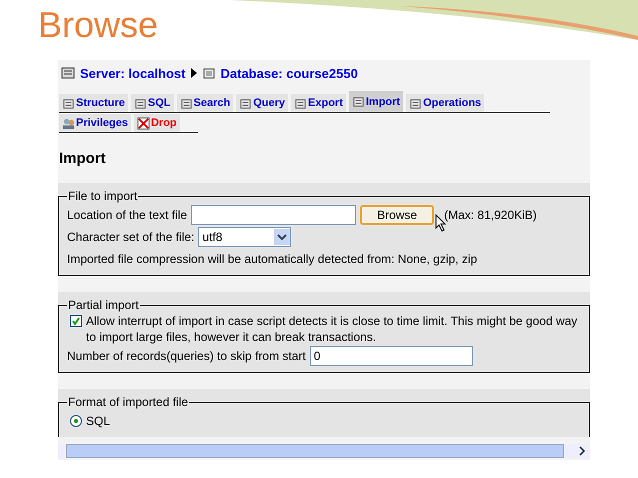  Describe the element at coordinates (68, 73) in the screenshot. I see `server-icon` at that location.